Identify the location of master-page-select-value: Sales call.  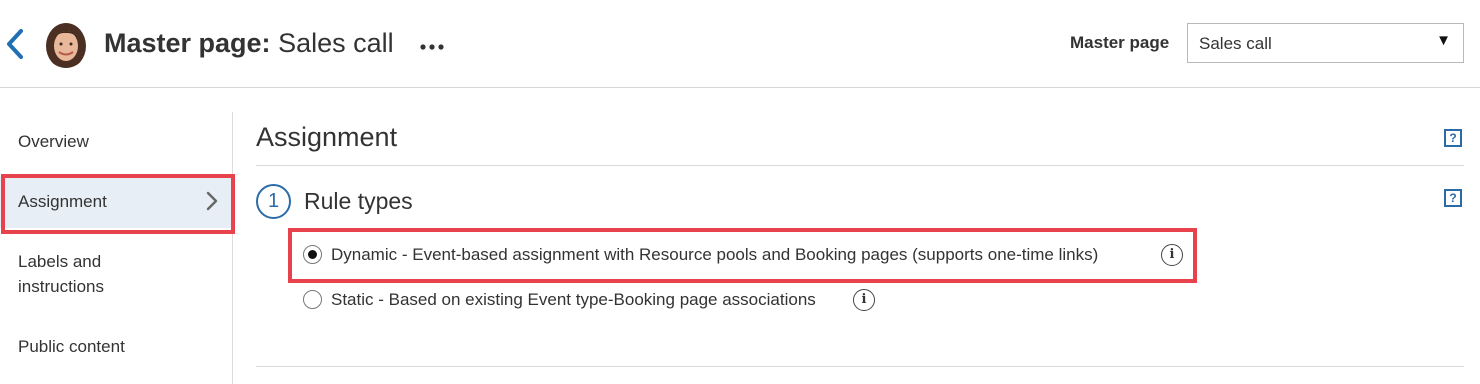
(1235, 43).